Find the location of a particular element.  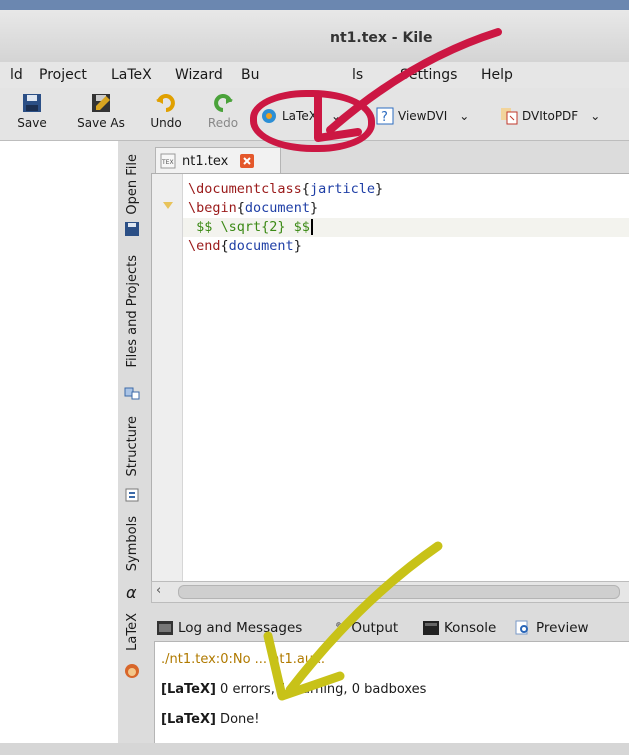

red-arrow-head is located at coordinates (338, 117).